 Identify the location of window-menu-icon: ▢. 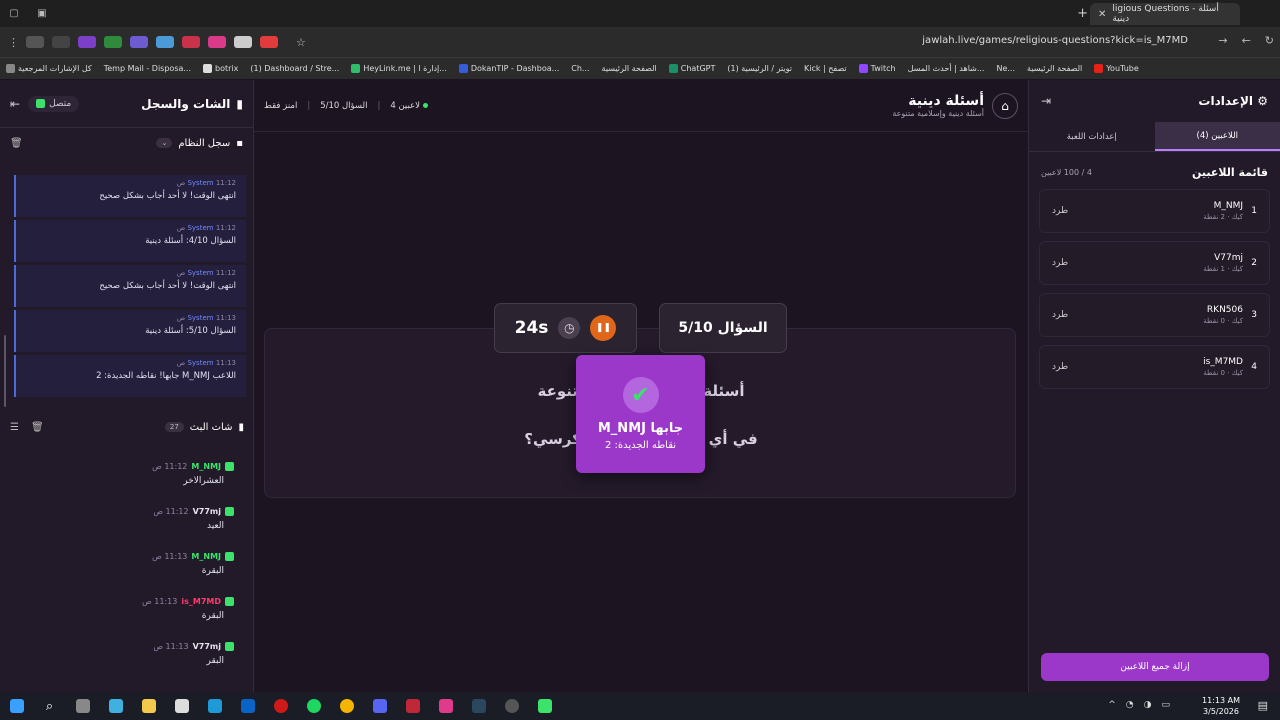
(14, 13).